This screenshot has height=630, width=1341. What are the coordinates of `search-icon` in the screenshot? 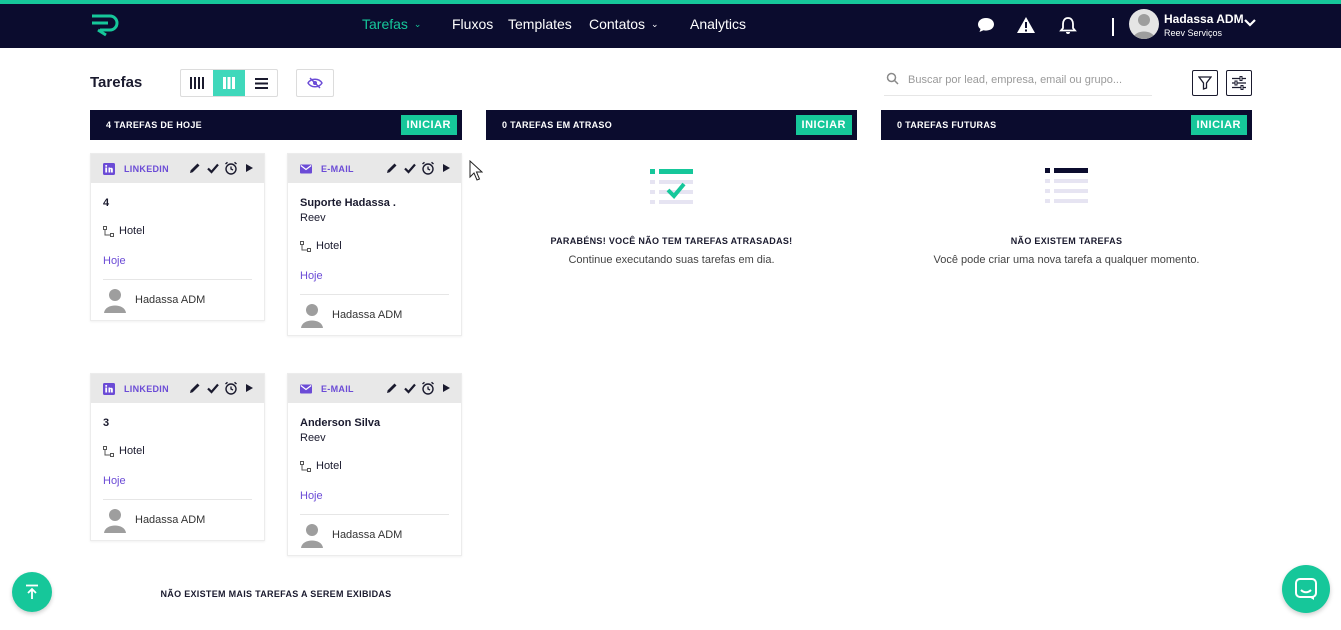 It's located at (892, 78).